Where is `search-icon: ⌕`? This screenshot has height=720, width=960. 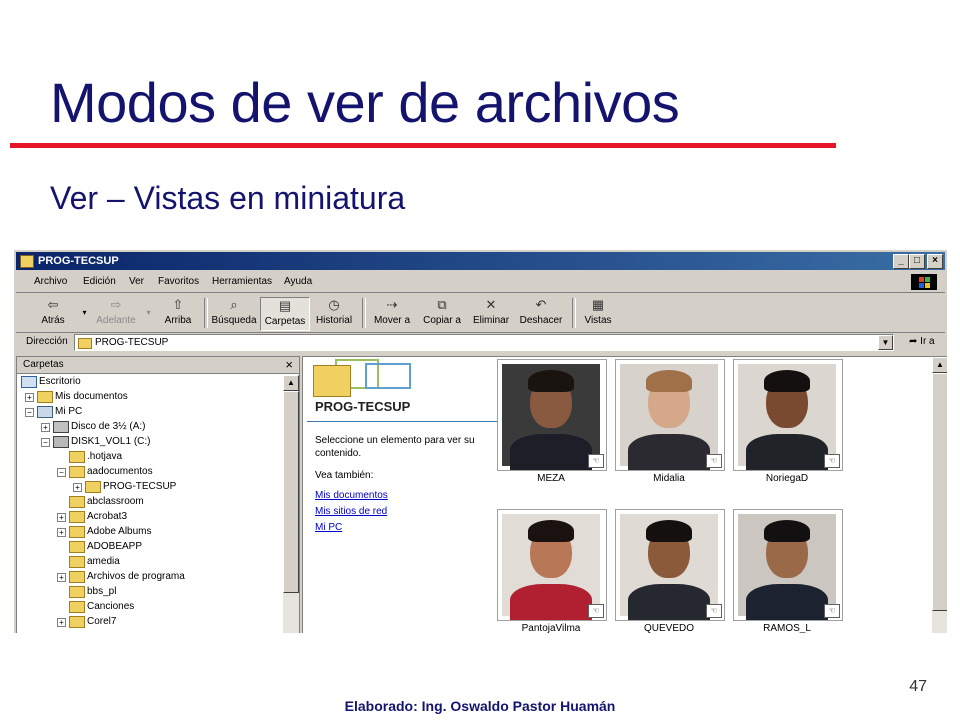 search-icon: ⌕ is located at coordinates (234, 304).